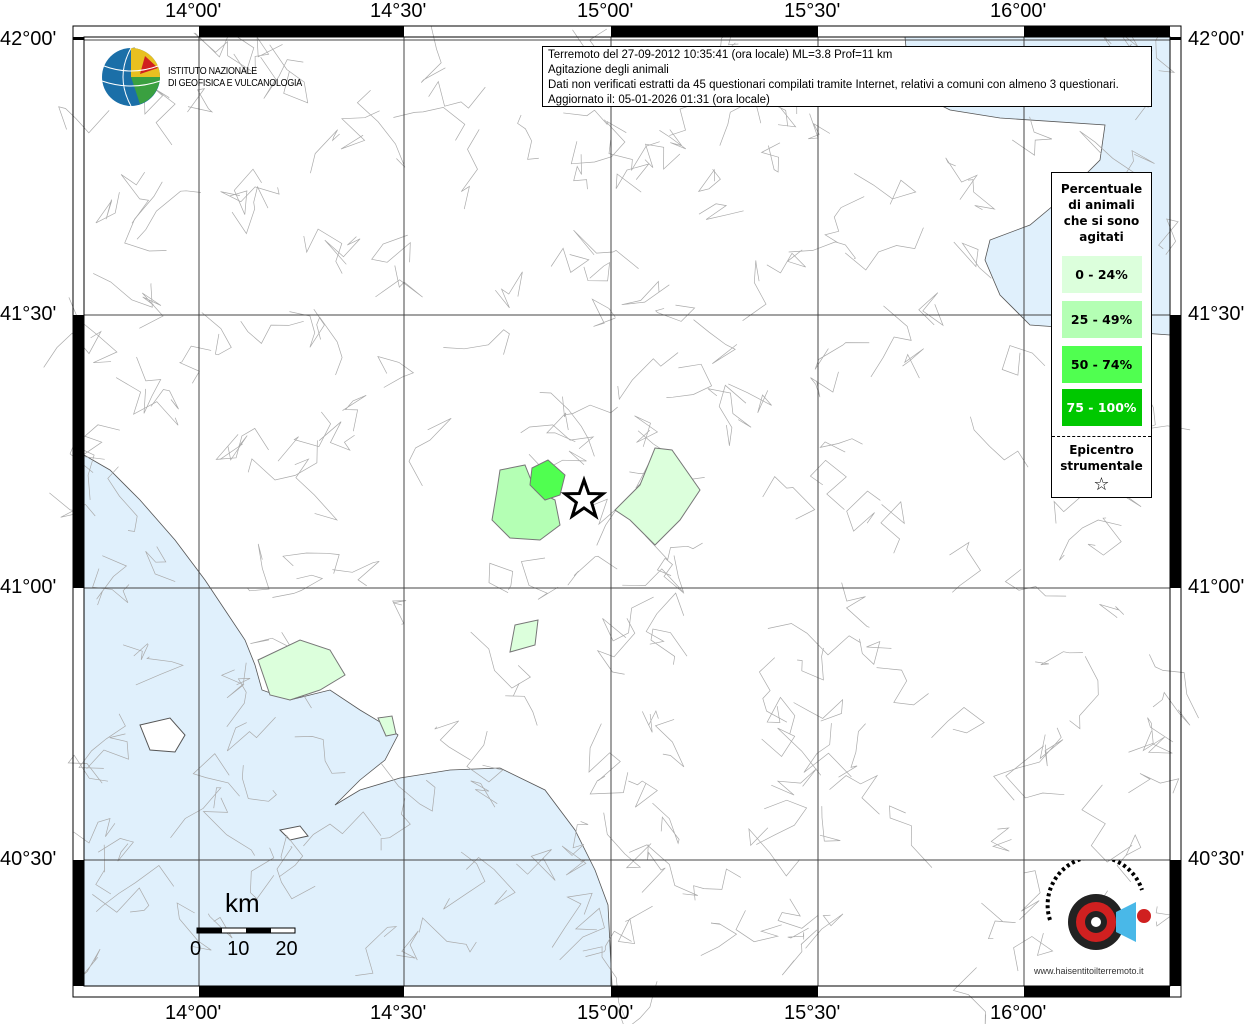 The width and height of the screenshot is (1254, 1025). Describe the element at coordinates (238, 949) in the screenshot. I see `scale-tick: 10` at that location.